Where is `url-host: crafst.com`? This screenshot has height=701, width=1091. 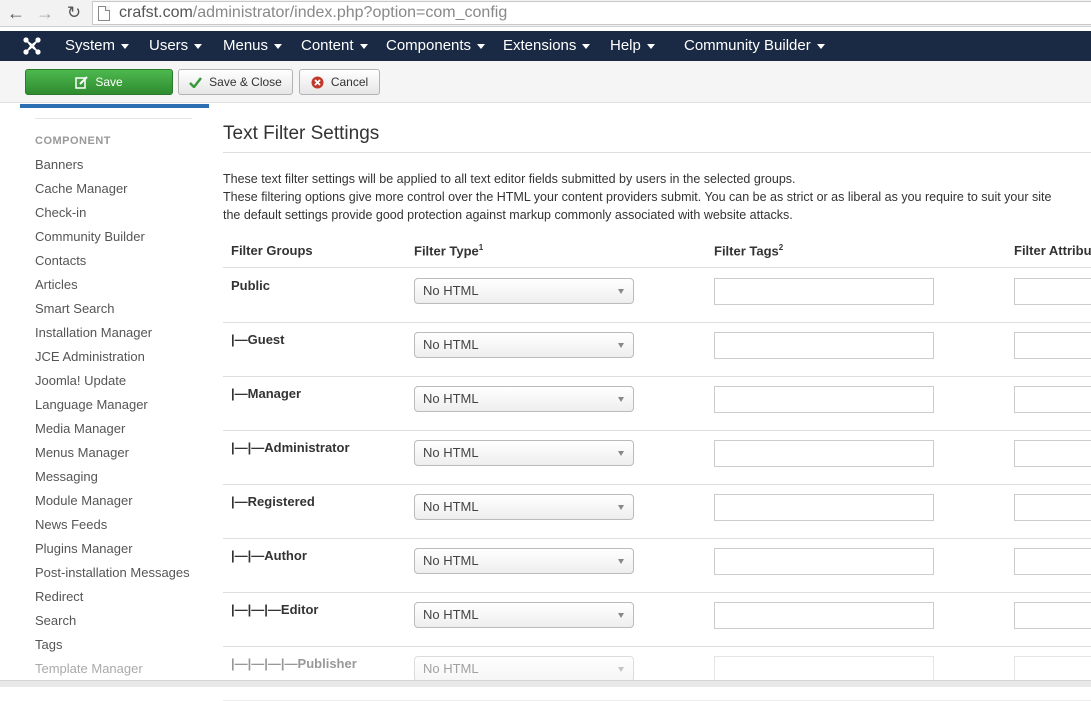 url-host: crafst.com is located at coordinates (156, 12).